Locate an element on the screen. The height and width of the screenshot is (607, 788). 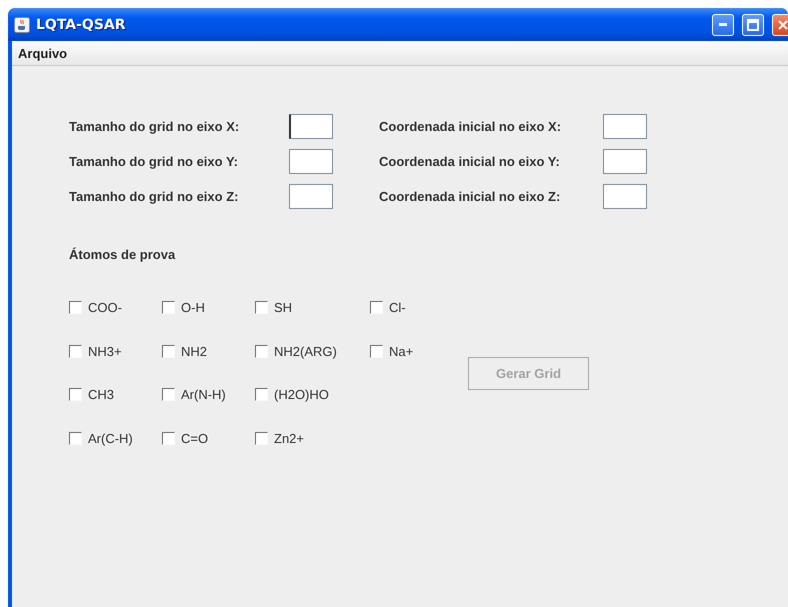
checkbox-option: Cl- is located at coordinates (419, 308).